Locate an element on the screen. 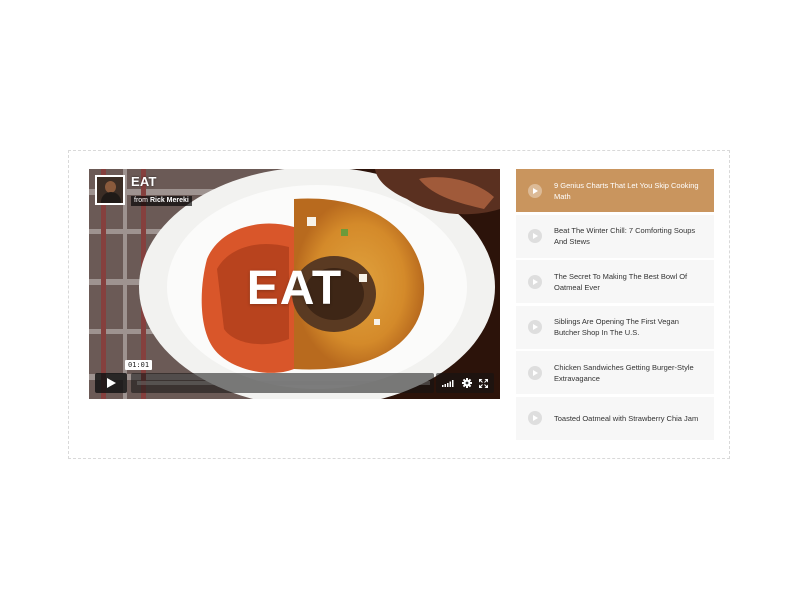  progress-bar: 01:01 is located at coordinates (279, 376).